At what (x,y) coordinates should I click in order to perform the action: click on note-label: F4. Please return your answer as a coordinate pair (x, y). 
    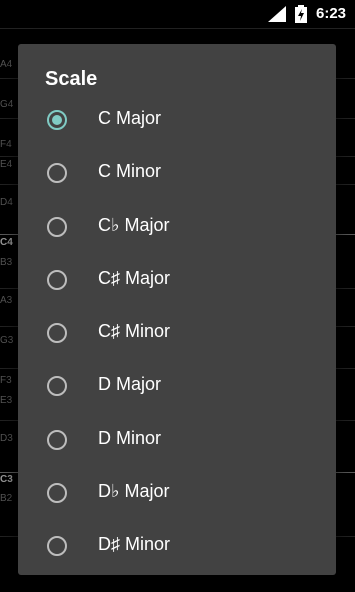
    Looking at the image, I should click on (6, 144).